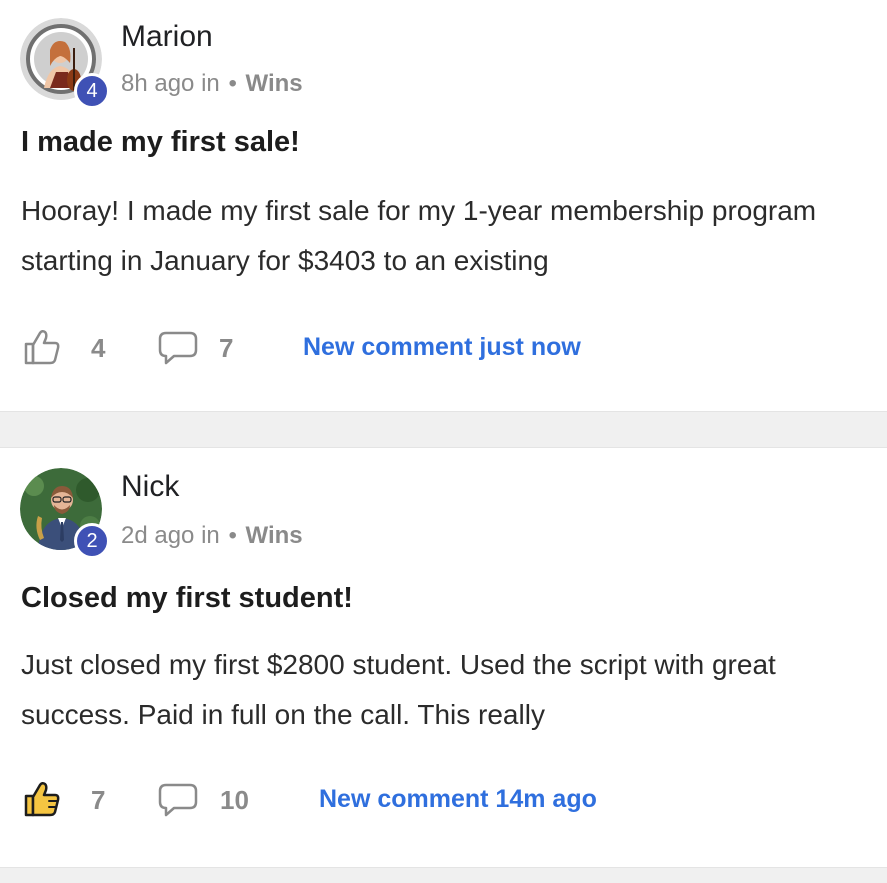  I want to click on post-actions: 7 10 New comment 14m ago, so click(441, 800).